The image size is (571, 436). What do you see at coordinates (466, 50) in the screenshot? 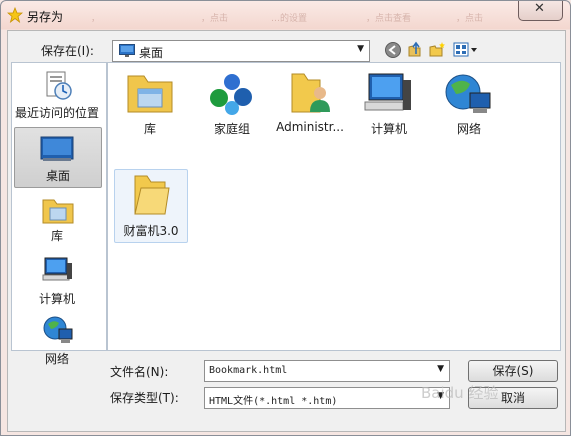
I see `view-menu-icon` at bounding box center [466, 50].